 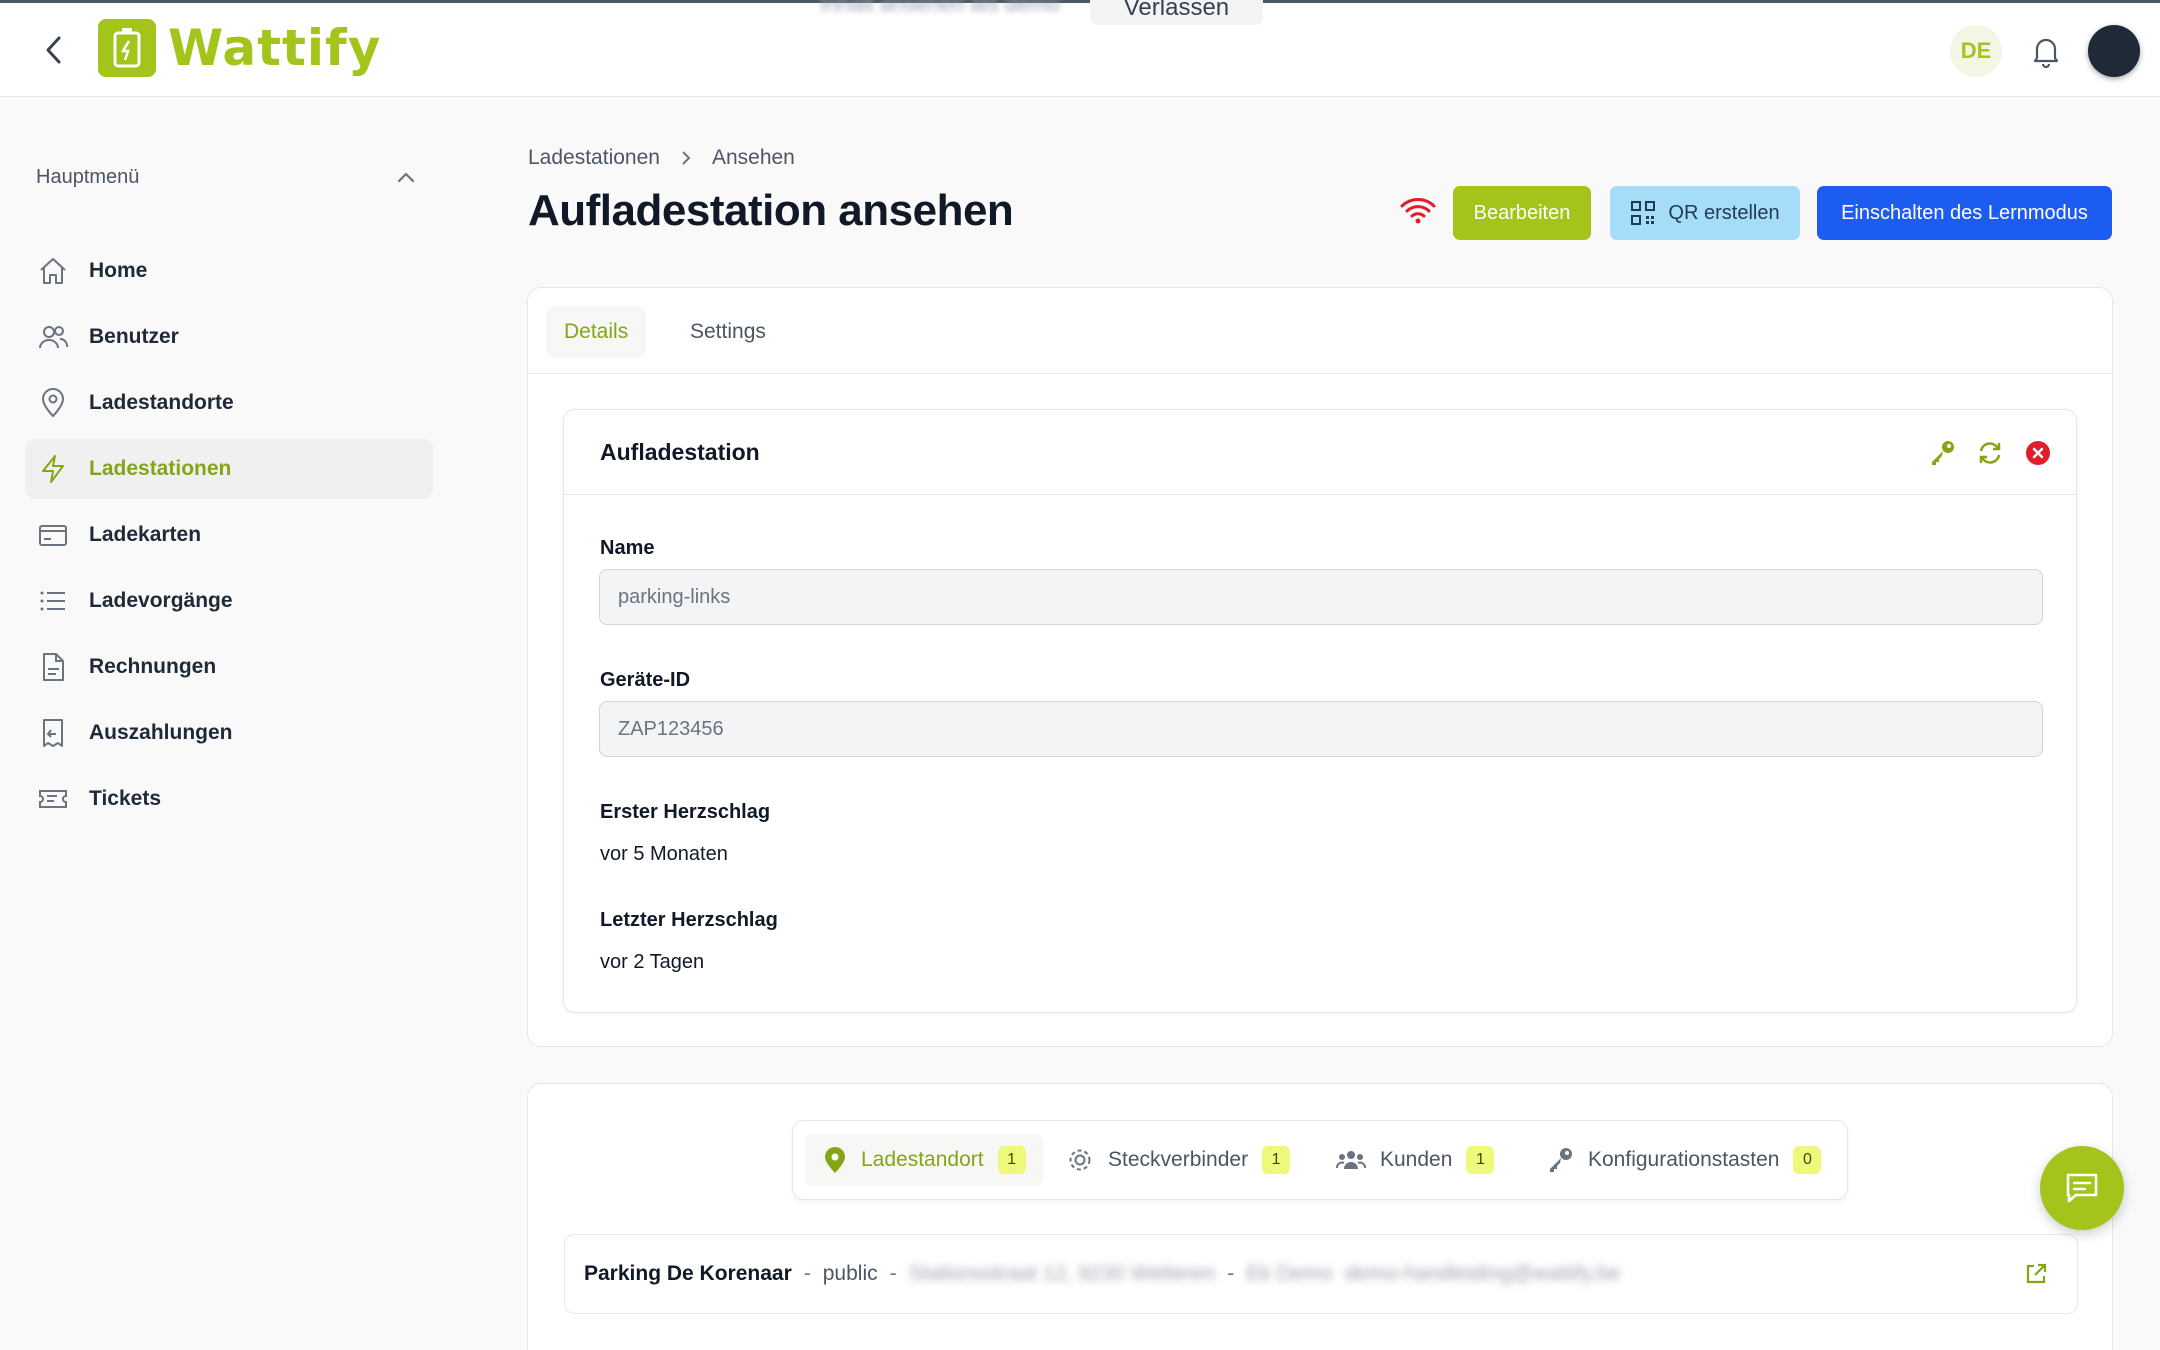 What do you see at coordinates (53, 733) in the screenshot?
I see `receipt-icon` at bounding box center [53, 733].